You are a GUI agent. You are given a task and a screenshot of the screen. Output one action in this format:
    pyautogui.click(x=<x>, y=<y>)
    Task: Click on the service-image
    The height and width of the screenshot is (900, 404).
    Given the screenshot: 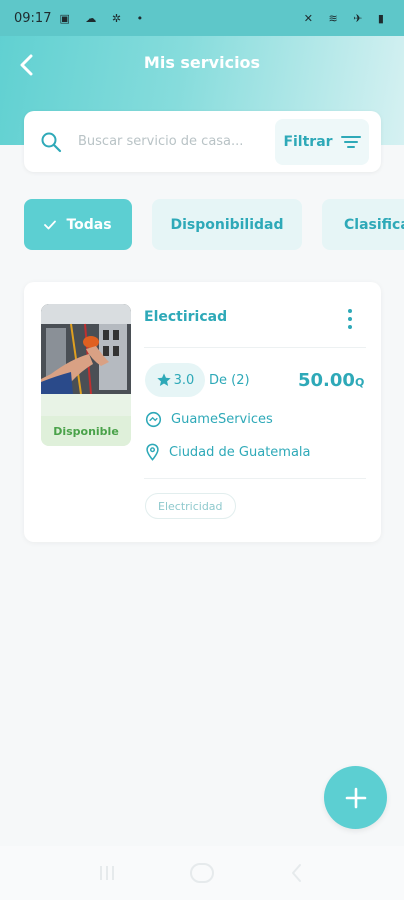 What is the action you would take?
    pyautogui.click(x=86, y=349)
    